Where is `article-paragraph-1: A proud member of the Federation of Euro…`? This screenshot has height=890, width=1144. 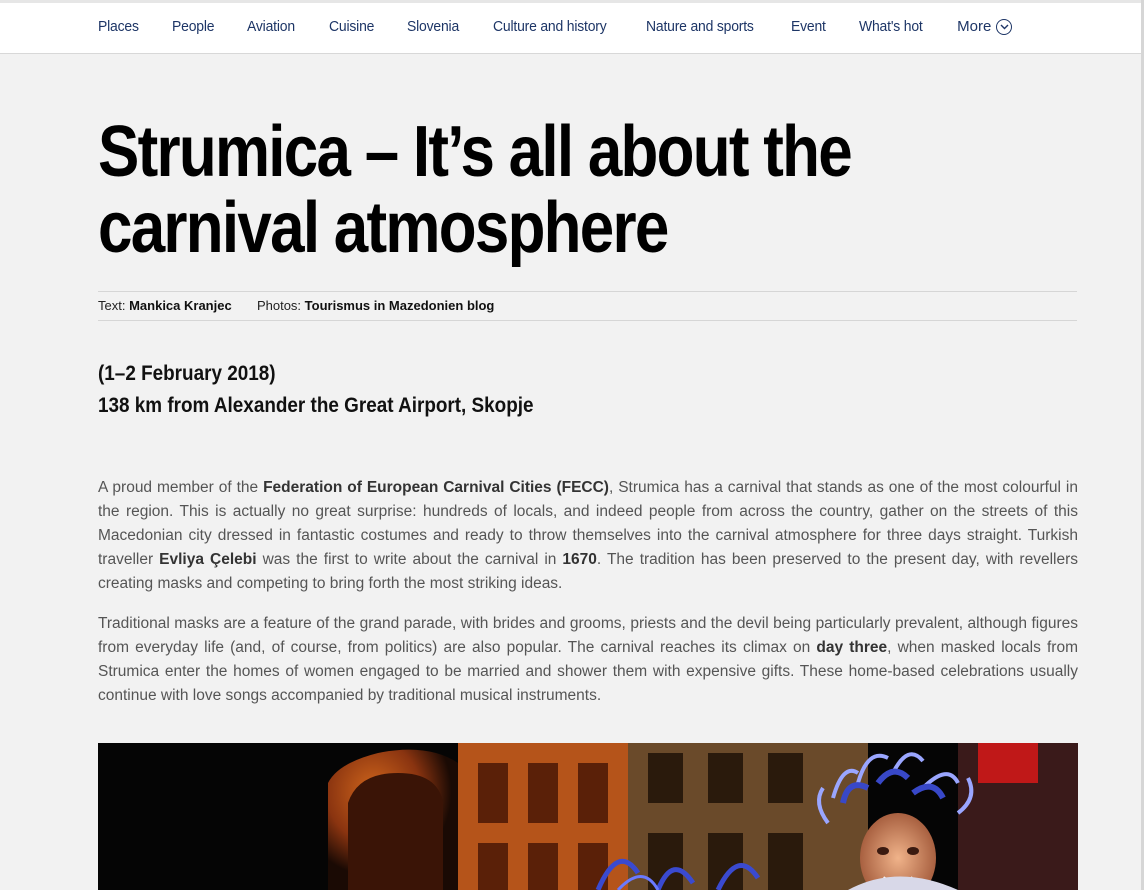
article-paragraph-1: A proud member of the Federation of Euro… is located at coordinates (588, 535).